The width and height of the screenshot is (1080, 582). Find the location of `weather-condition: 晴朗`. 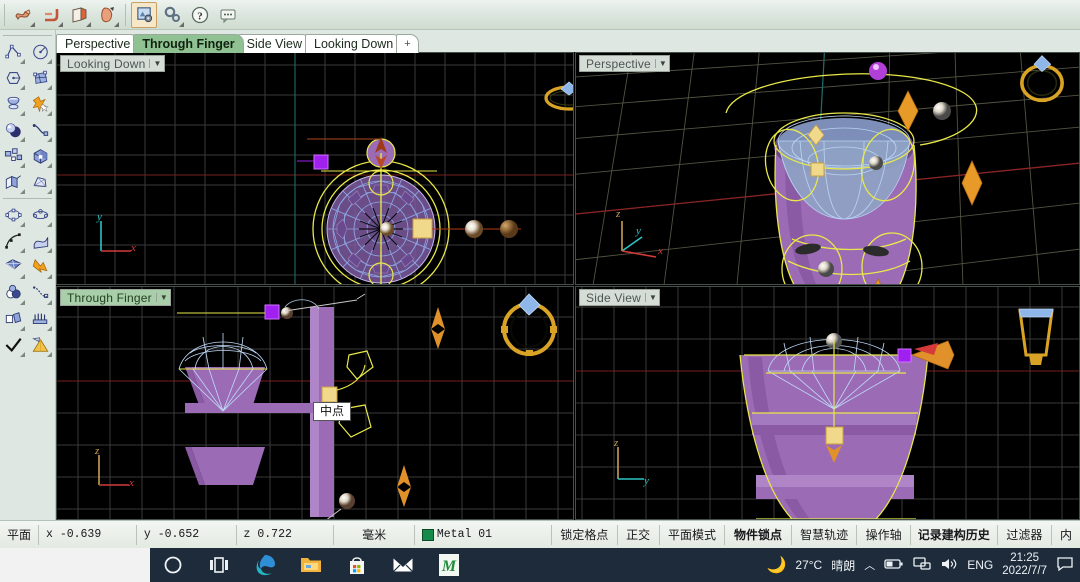

weather-condition: 晴朗 is located at coordinates (843, 565).